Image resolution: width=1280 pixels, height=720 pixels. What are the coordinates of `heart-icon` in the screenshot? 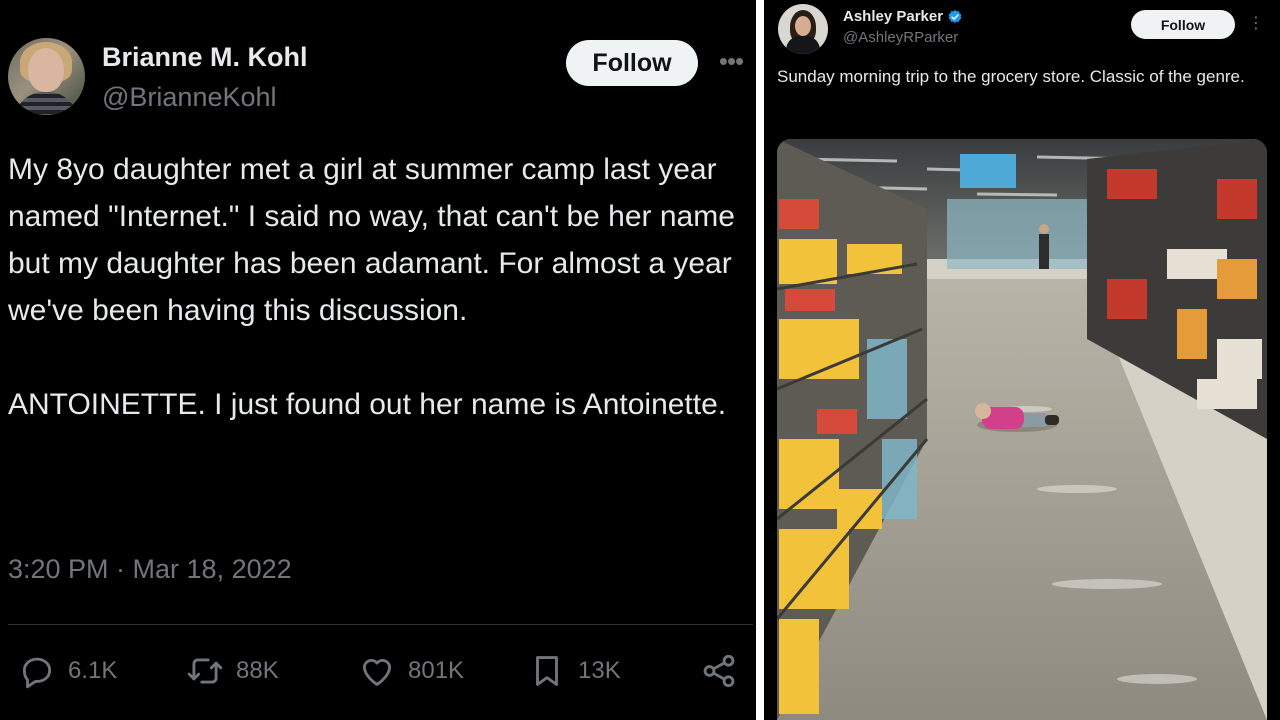 It's located at (377, 672).